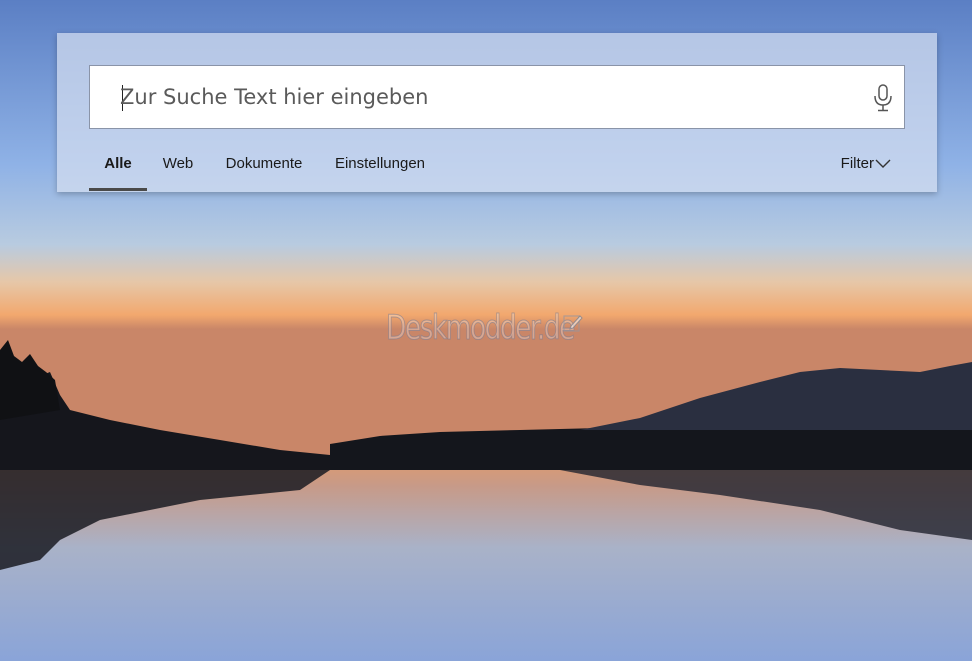 The height and width of the screenshot is (661, 972). Describe the element at coordinates (497, 170) in the screenshot. I see `search-scope-tabs: Alle Web Dokumente Einstellungen Filter` at that location.